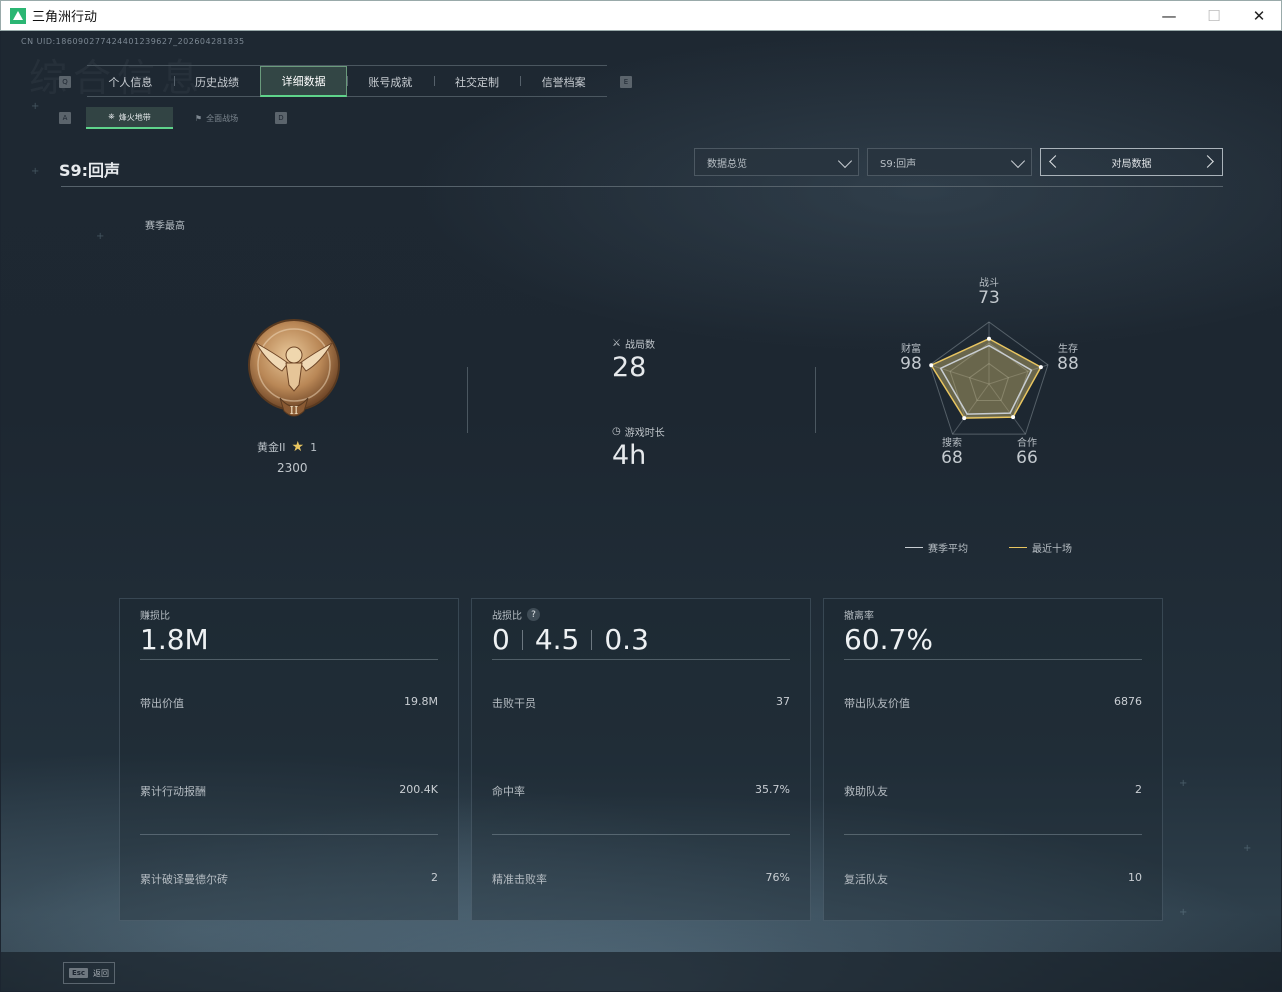  I want to click on stat-label: 救助队友, so click(866, 791).